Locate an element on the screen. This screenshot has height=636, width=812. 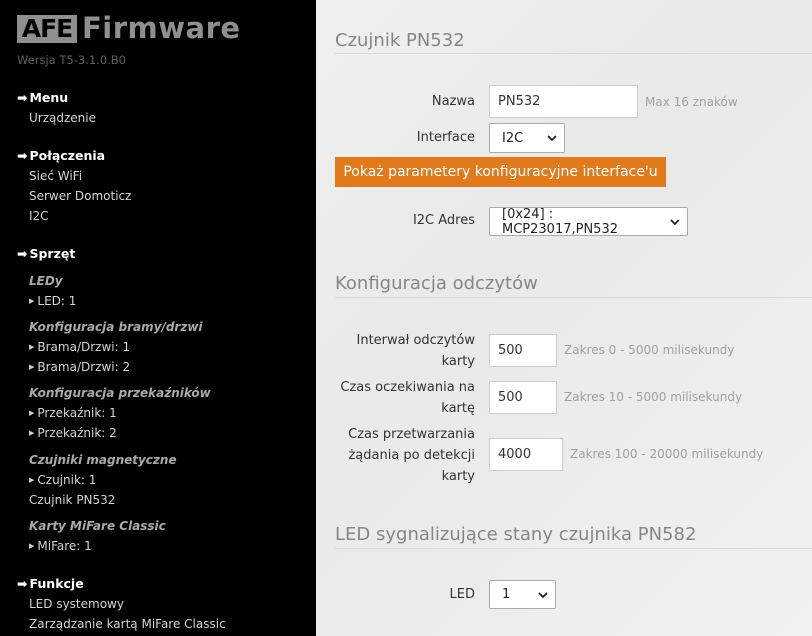
sidebar-item-label: Czujnik: 1 is located at coordinates (67, 480).